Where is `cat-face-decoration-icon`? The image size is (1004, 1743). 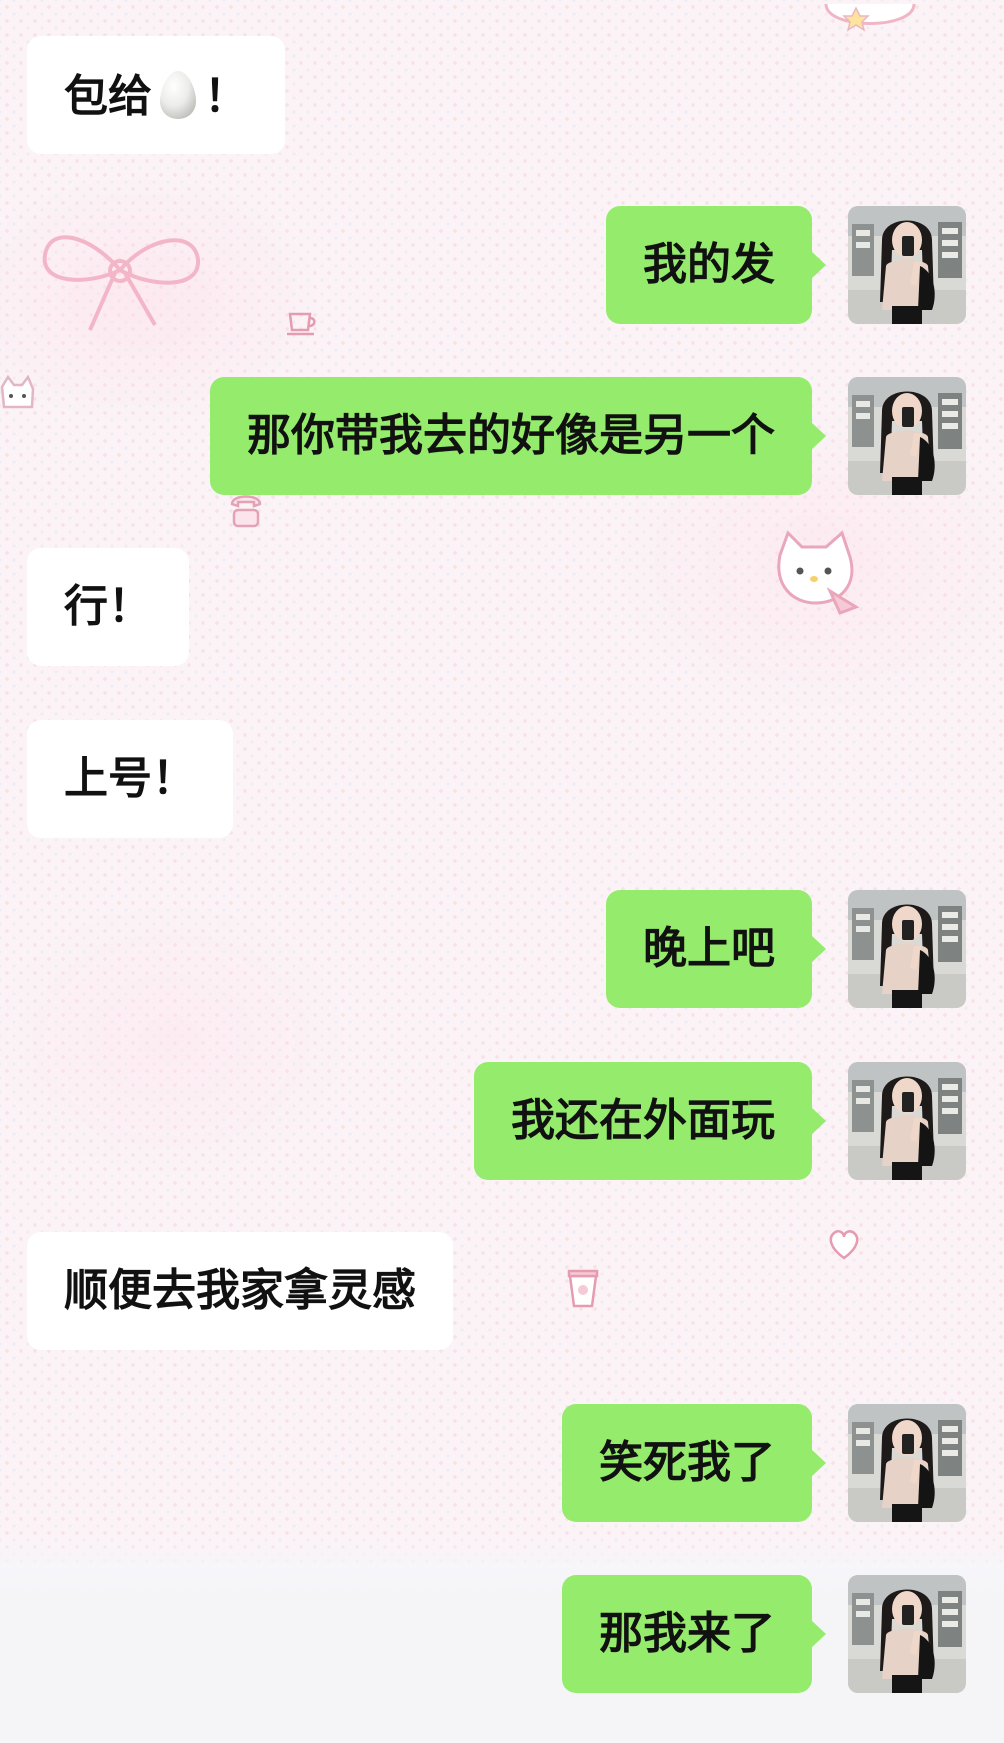
cat-face-decoration-icon is located at coordinates (17, 392).